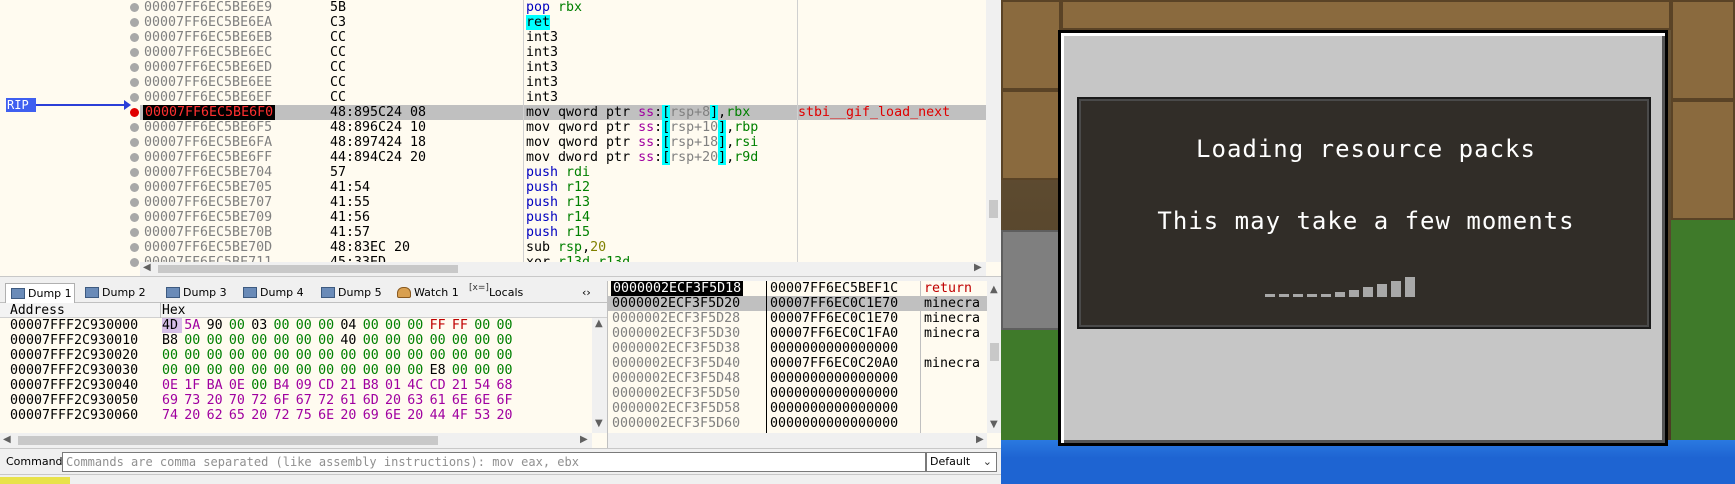 The image size is (1735, 484). I want to click on dump-horizontal-scrollbar: ◀ ▶, so click(296, 440).